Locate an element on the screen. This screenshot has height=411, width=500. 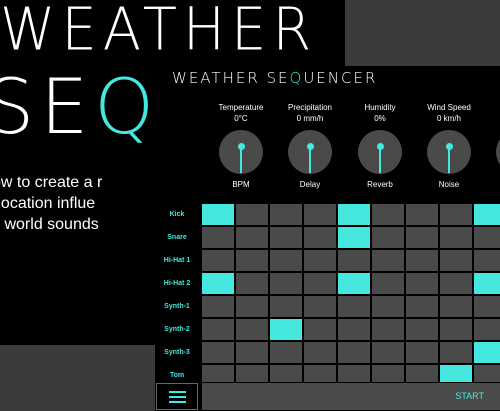
track-label-hihat-2: Hi-Hat 2 is located at coordinates (177, 284).